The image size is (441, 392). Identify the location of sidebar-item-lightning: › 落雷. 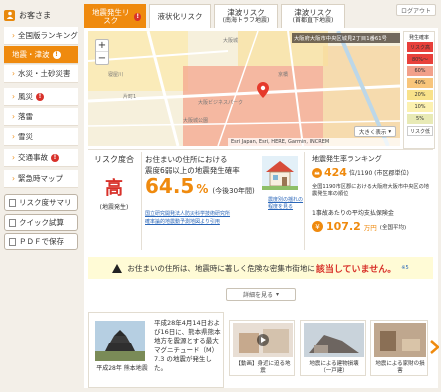
(41, 117).